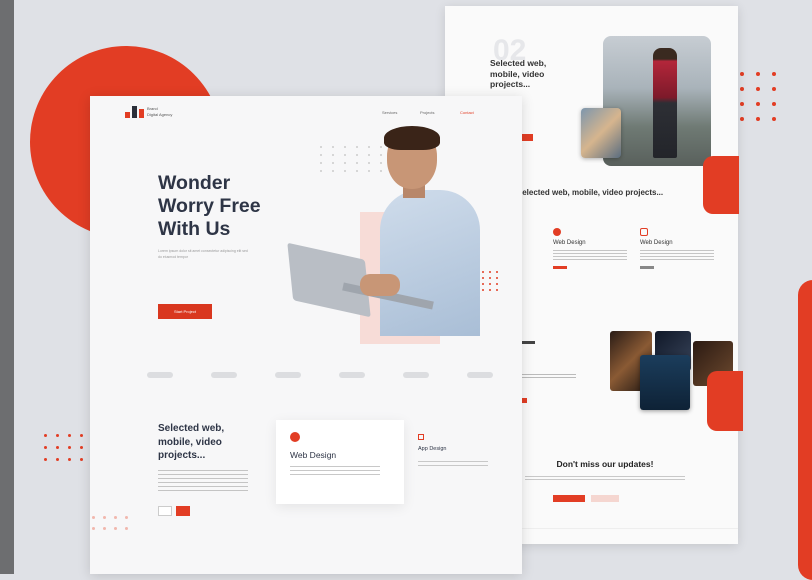 This screenshot has width=812, height=580. What do you see at coordinates (805, 430) in the screenshot?
I see `decorative-red-shape` at bounding box center [805, 430].